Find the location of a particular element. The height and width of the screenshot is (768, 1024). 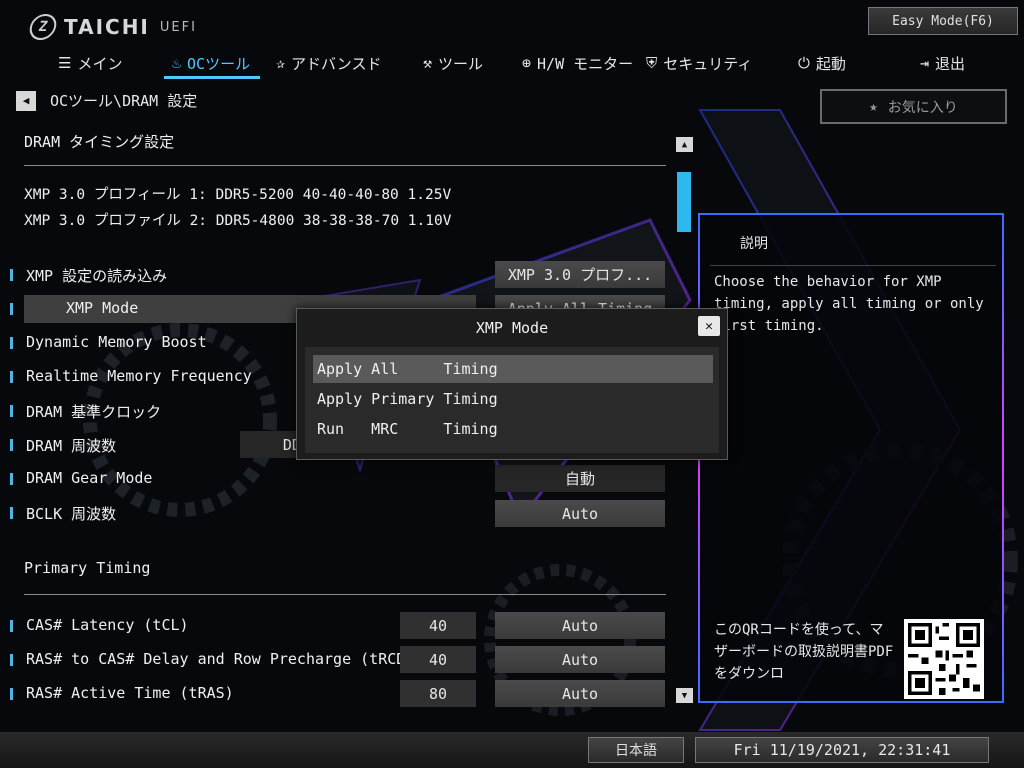

star-icon: ★ is located at coordinates (873, 106).